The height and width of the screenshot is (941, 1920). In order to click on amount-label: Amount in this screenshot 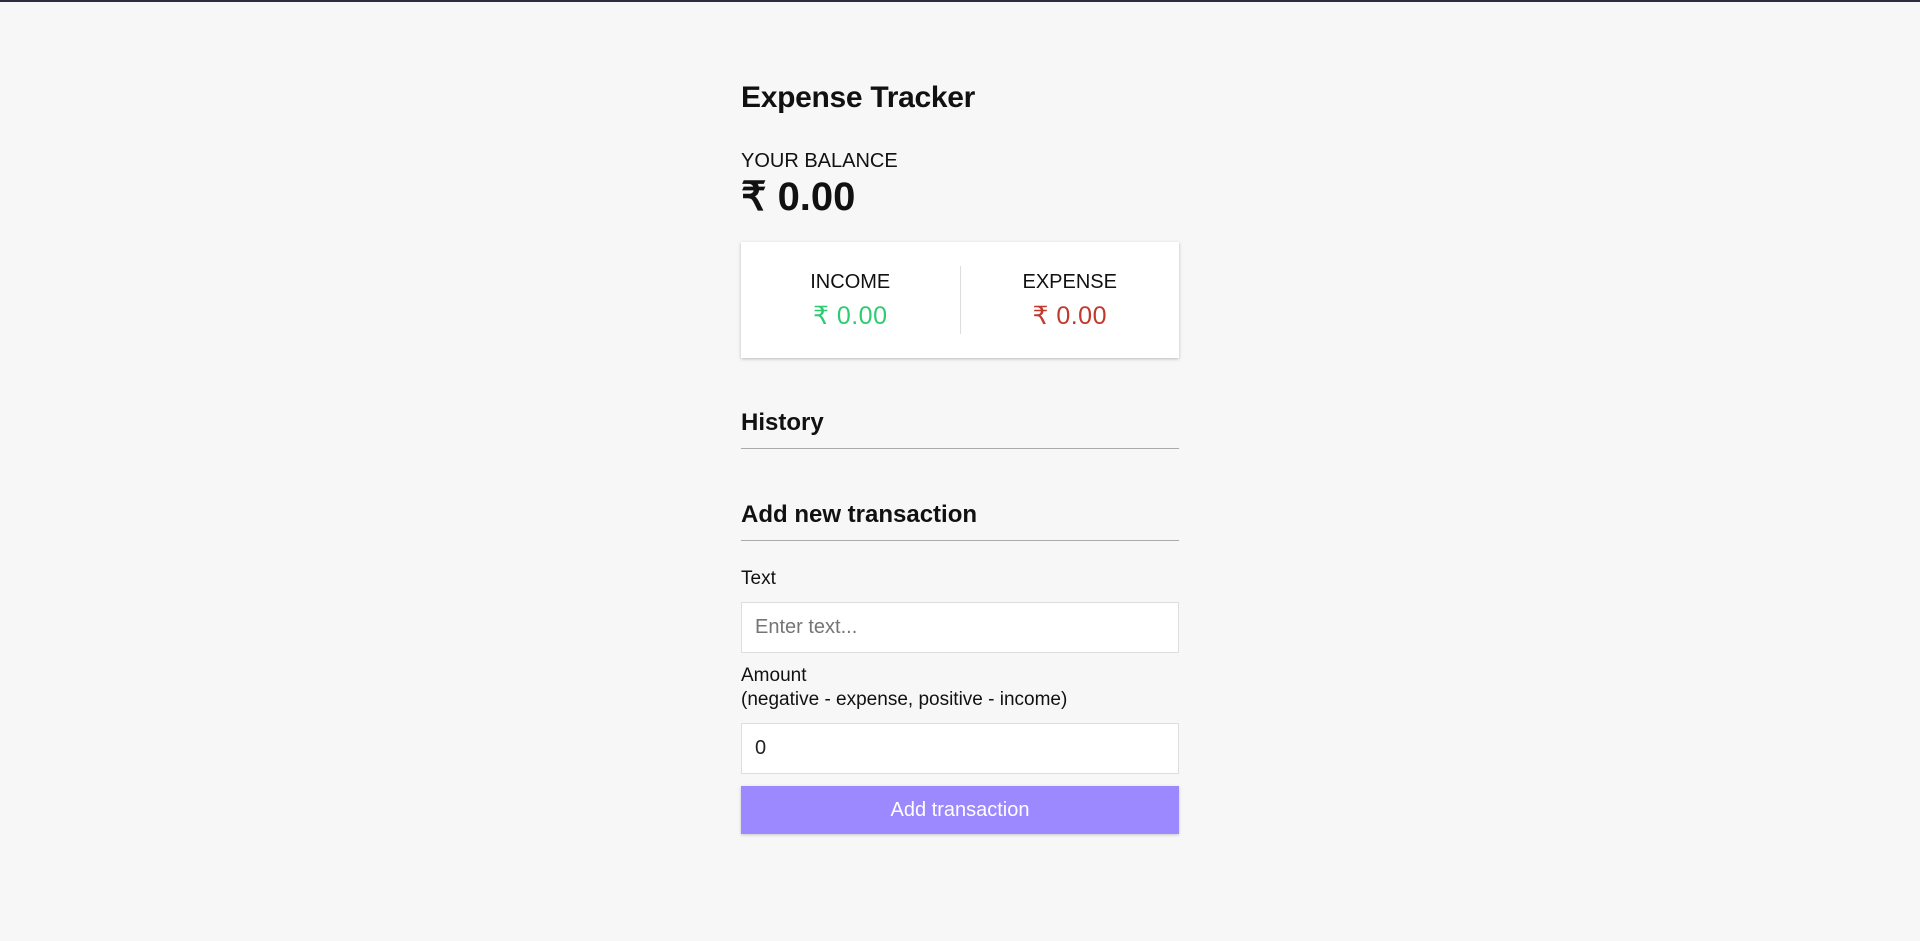, I will do `click(774, 675)`.